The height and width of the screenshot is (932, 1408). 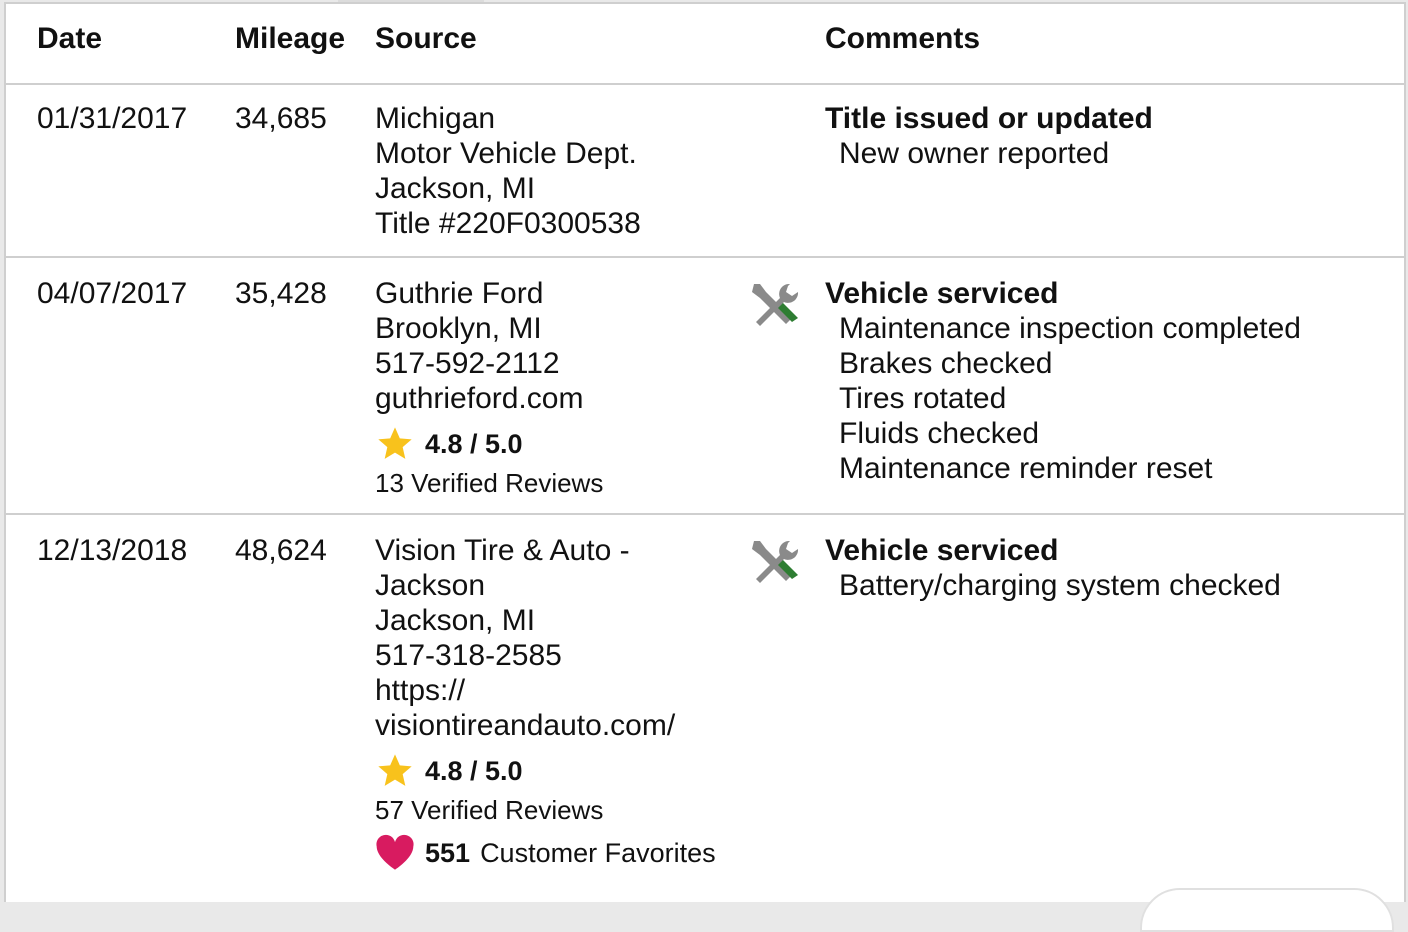 What do you see at coordinates (946, 363) in the screenshot?
I see `comment-item: Brakes checked` at bounding box center [946, 363].